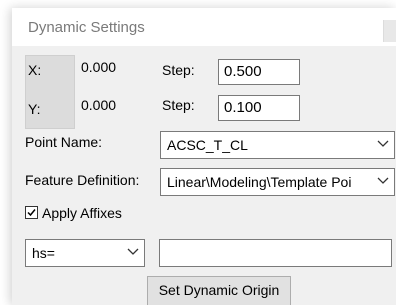 The height and width of the screenshot is (305, 396). What do you see at coordinates (43, 253) in the screenshot?
I see `affix-type-value: hs=` at bounding box center [43, 253].